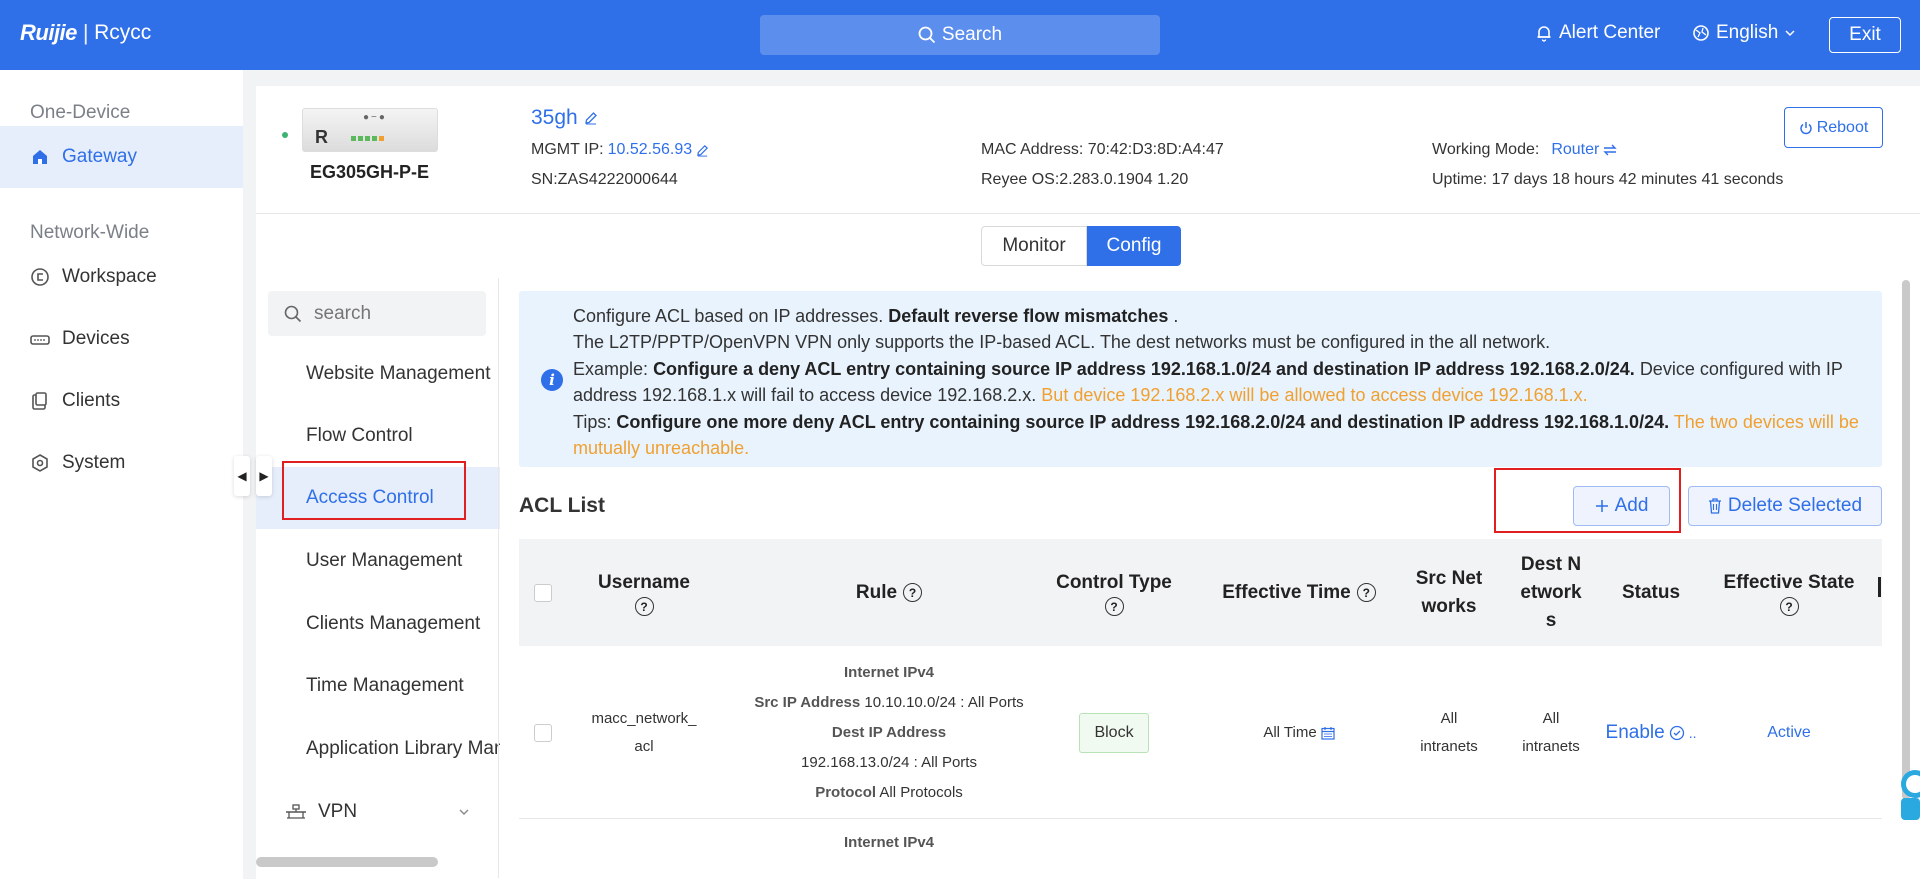  I want to click on menu-item-user-management: User Management, so click(378, 561).